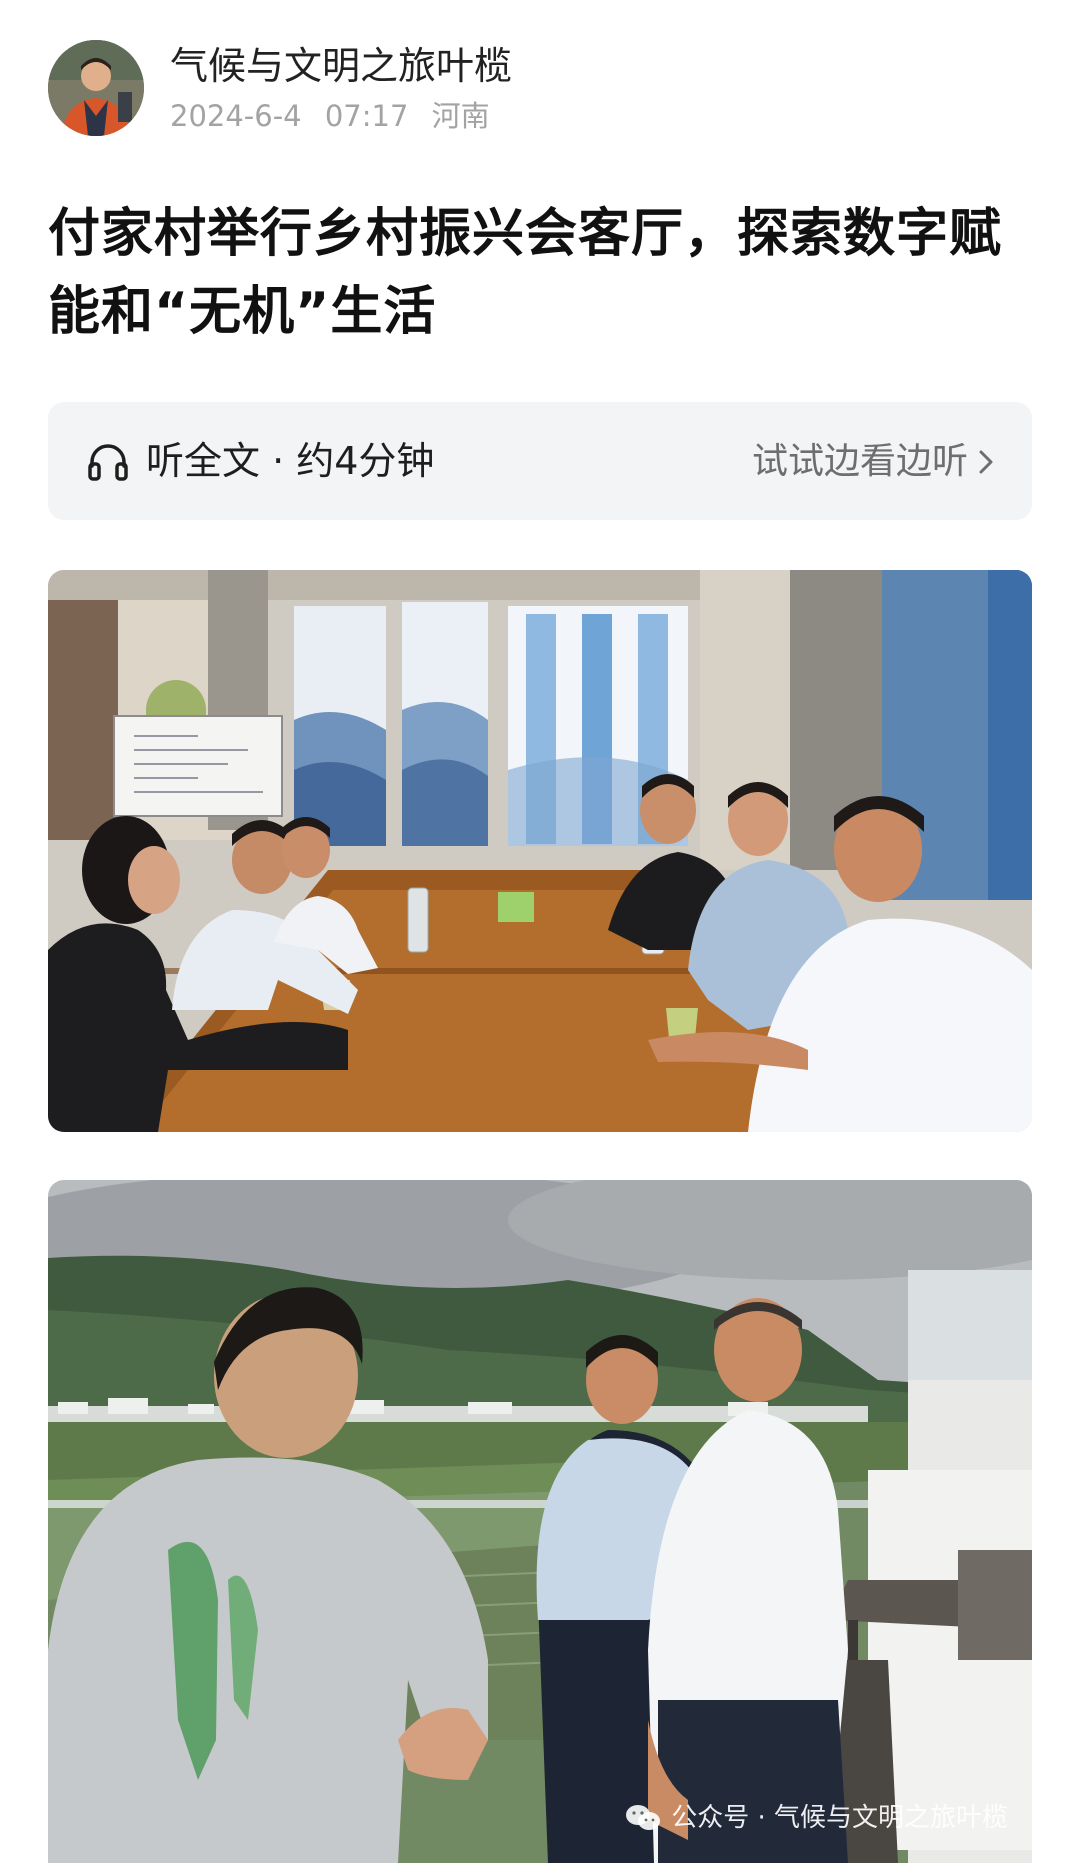  What do you see at coordinates (290, 461) in the screenshot?
I see `listen-full-text-label: 听全文 · 约4分钟` at bounding box center [290, 461].